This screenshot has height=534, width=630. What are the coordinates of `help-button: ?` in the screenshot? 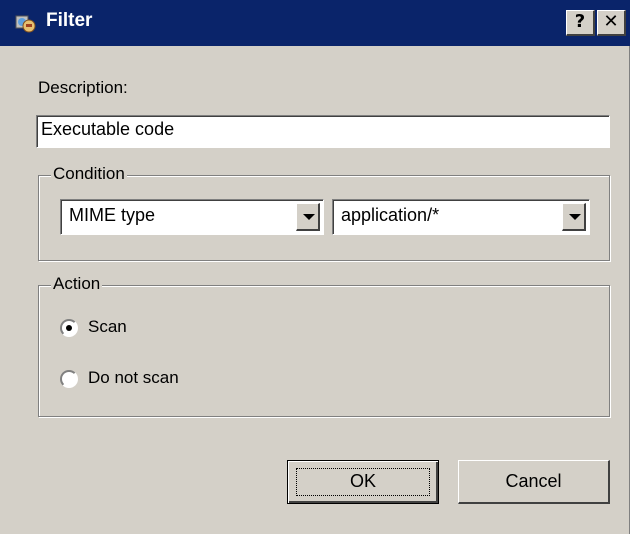 It's located at (580, 23).